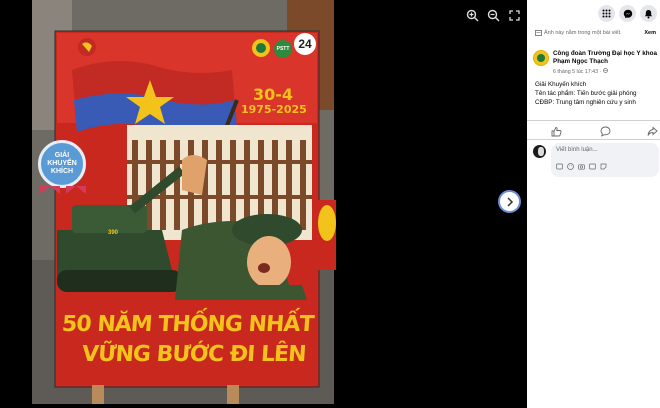  I want to click on fullscreen-icon, so click(514, 15).